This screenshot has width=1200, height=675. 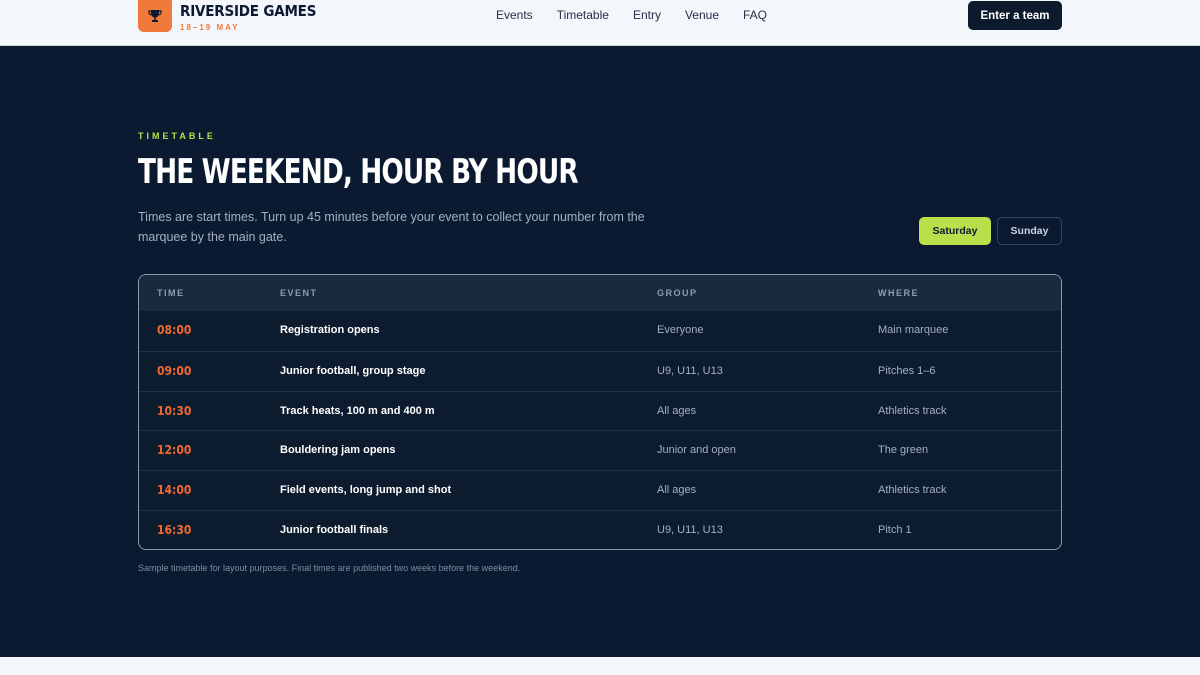 I want to click on cell-time: 09:00, so click(x=174, y=370).